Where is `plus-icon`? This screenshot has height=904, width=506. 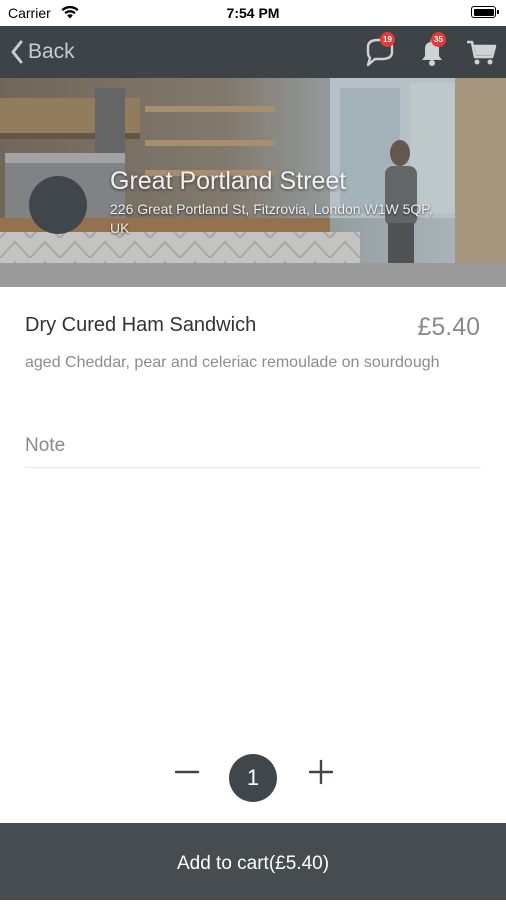
plus-icon is located at coordinates (321, 772).